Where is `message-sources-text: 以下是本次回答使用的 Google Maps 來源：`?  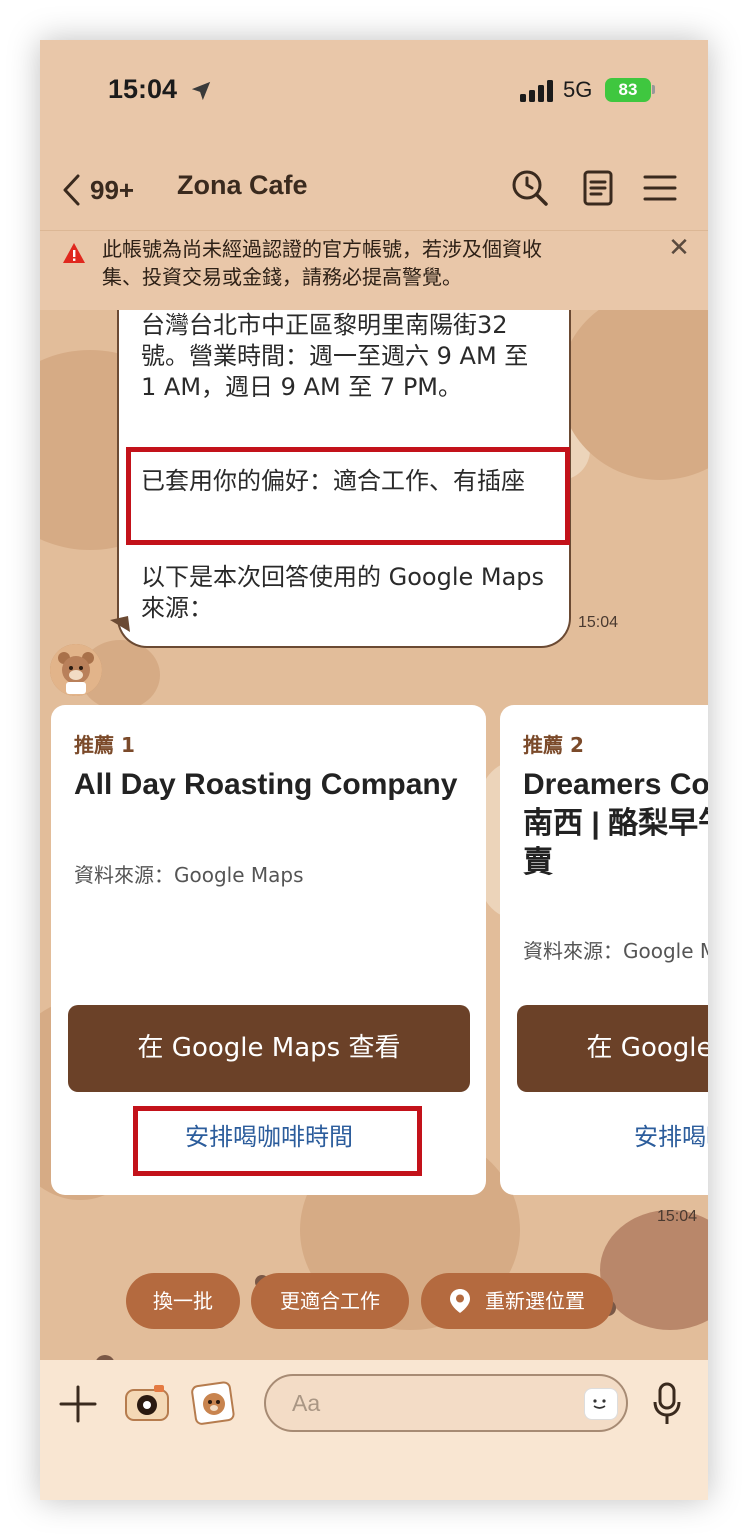
message-sources-text: 以下是本次回答使用的 Google Maps 來源： is located at coordinates (343, 592).